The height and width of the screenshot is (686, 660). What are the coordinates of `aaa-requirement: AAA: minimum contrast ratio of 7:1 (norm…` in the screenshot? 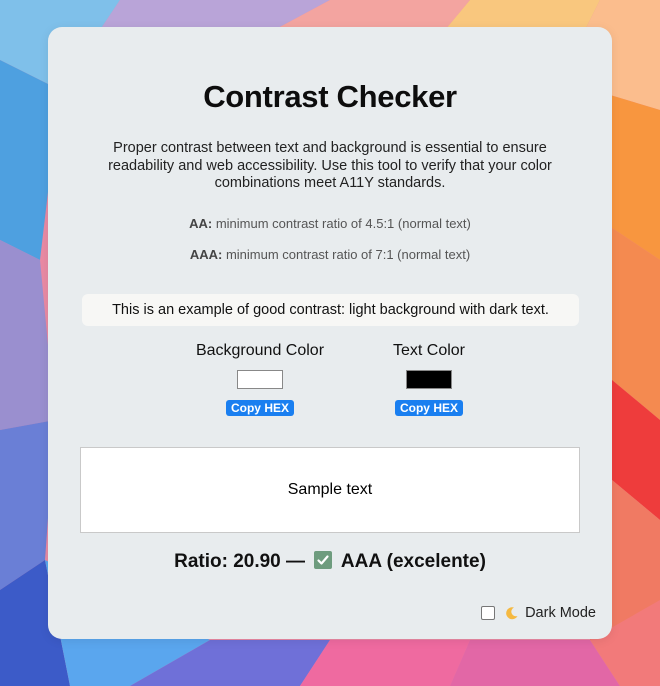 It's located at (330, 254).